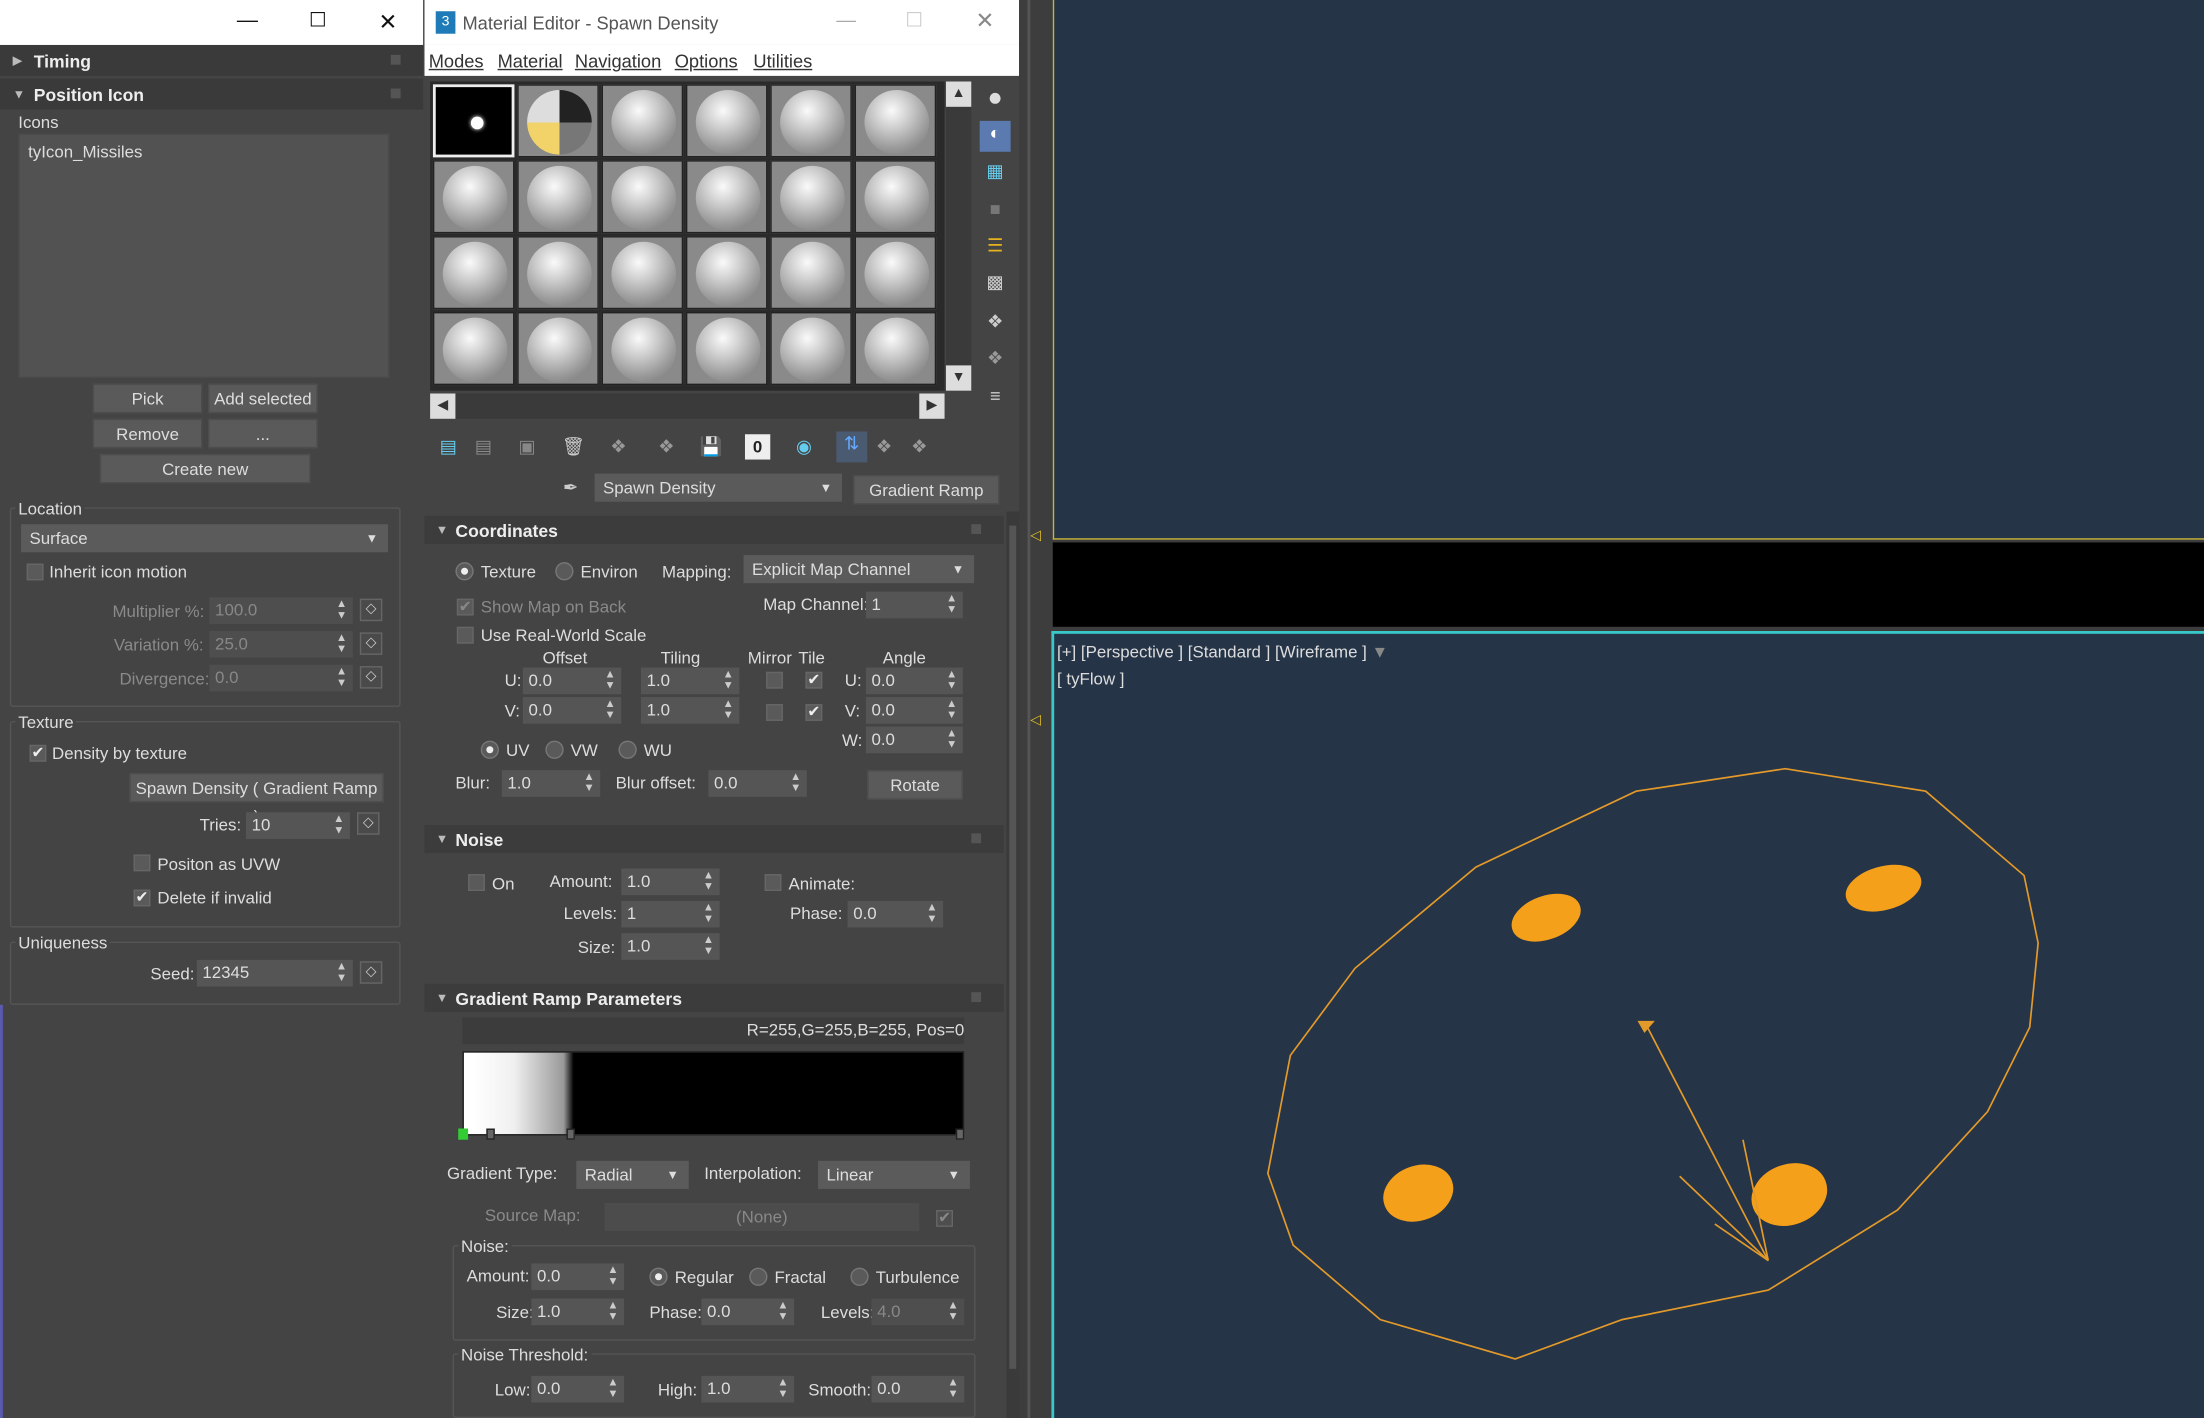 Image resolution: width=2204 pixels, height=1418 pixels. What do you see at coordinates (618, 446) in the screenshot?
I see `make-copy-icon: ❖` at bounding box center [618, 446].